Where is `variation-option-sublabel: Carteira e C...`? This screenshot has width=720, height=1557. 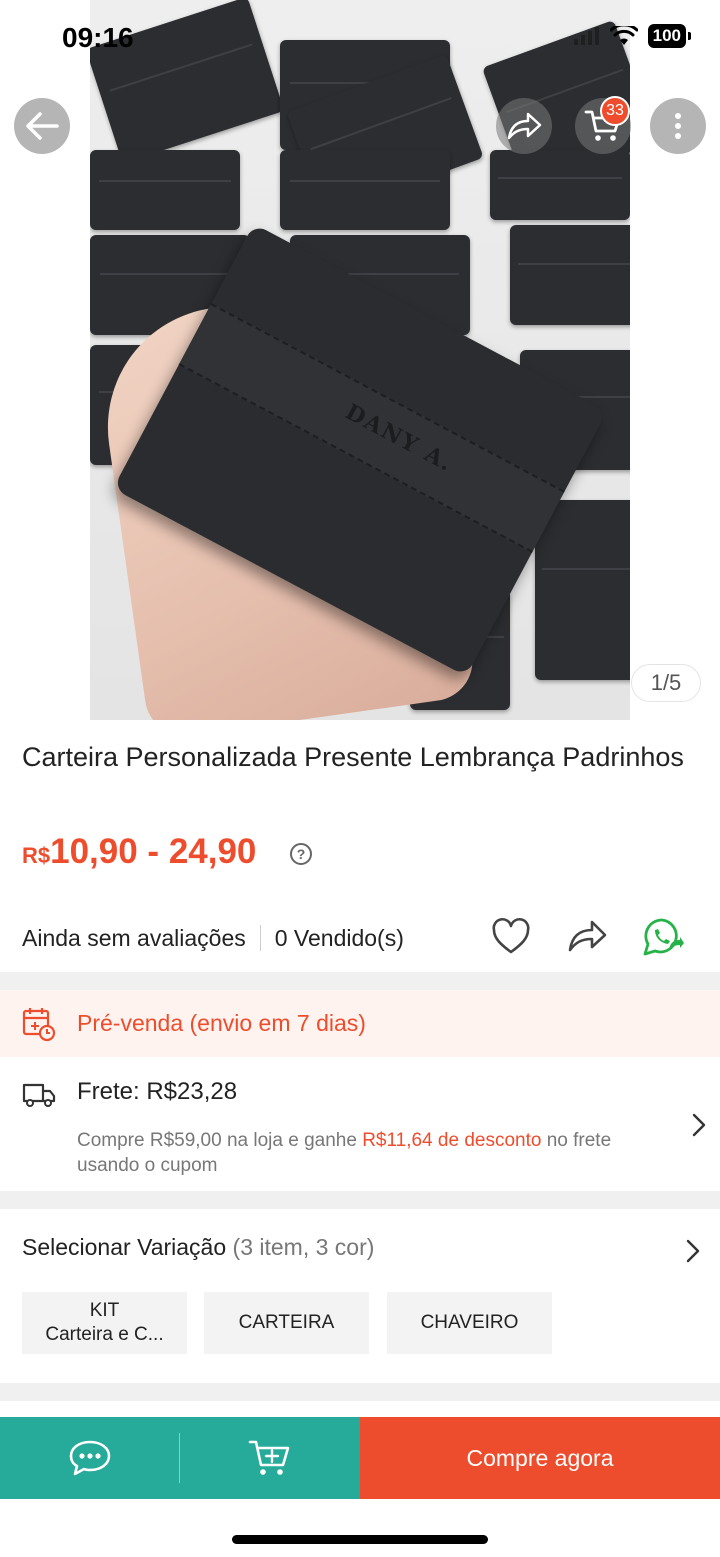 variation-option-sublabel: Carteira e C... is located at coordinates (104, 1334).